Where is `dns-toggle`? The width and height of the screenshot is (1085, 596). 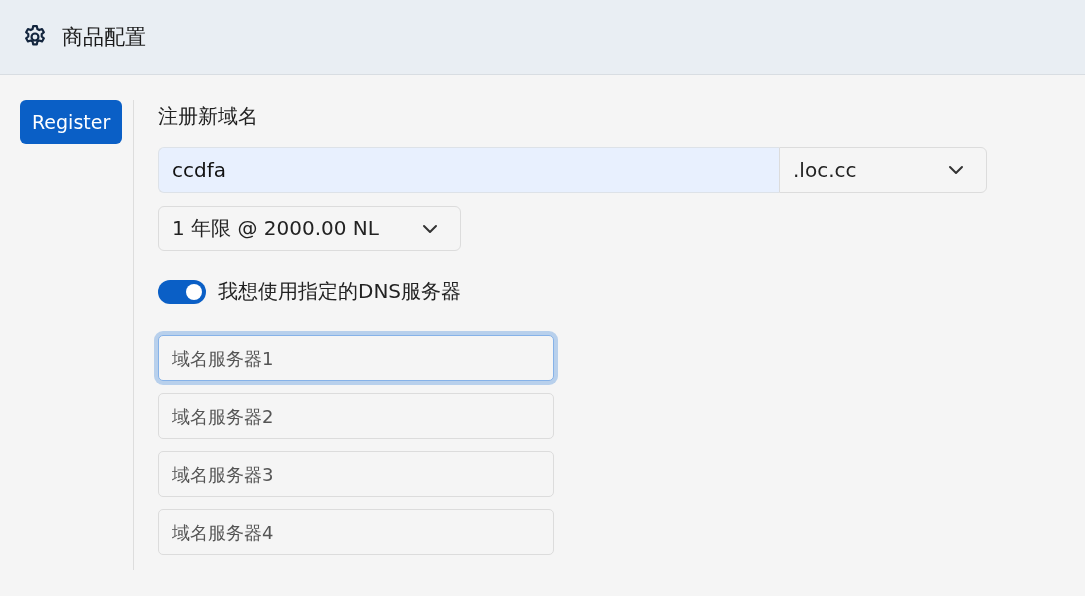 dns-toggle is located at coordinates (182, 291).